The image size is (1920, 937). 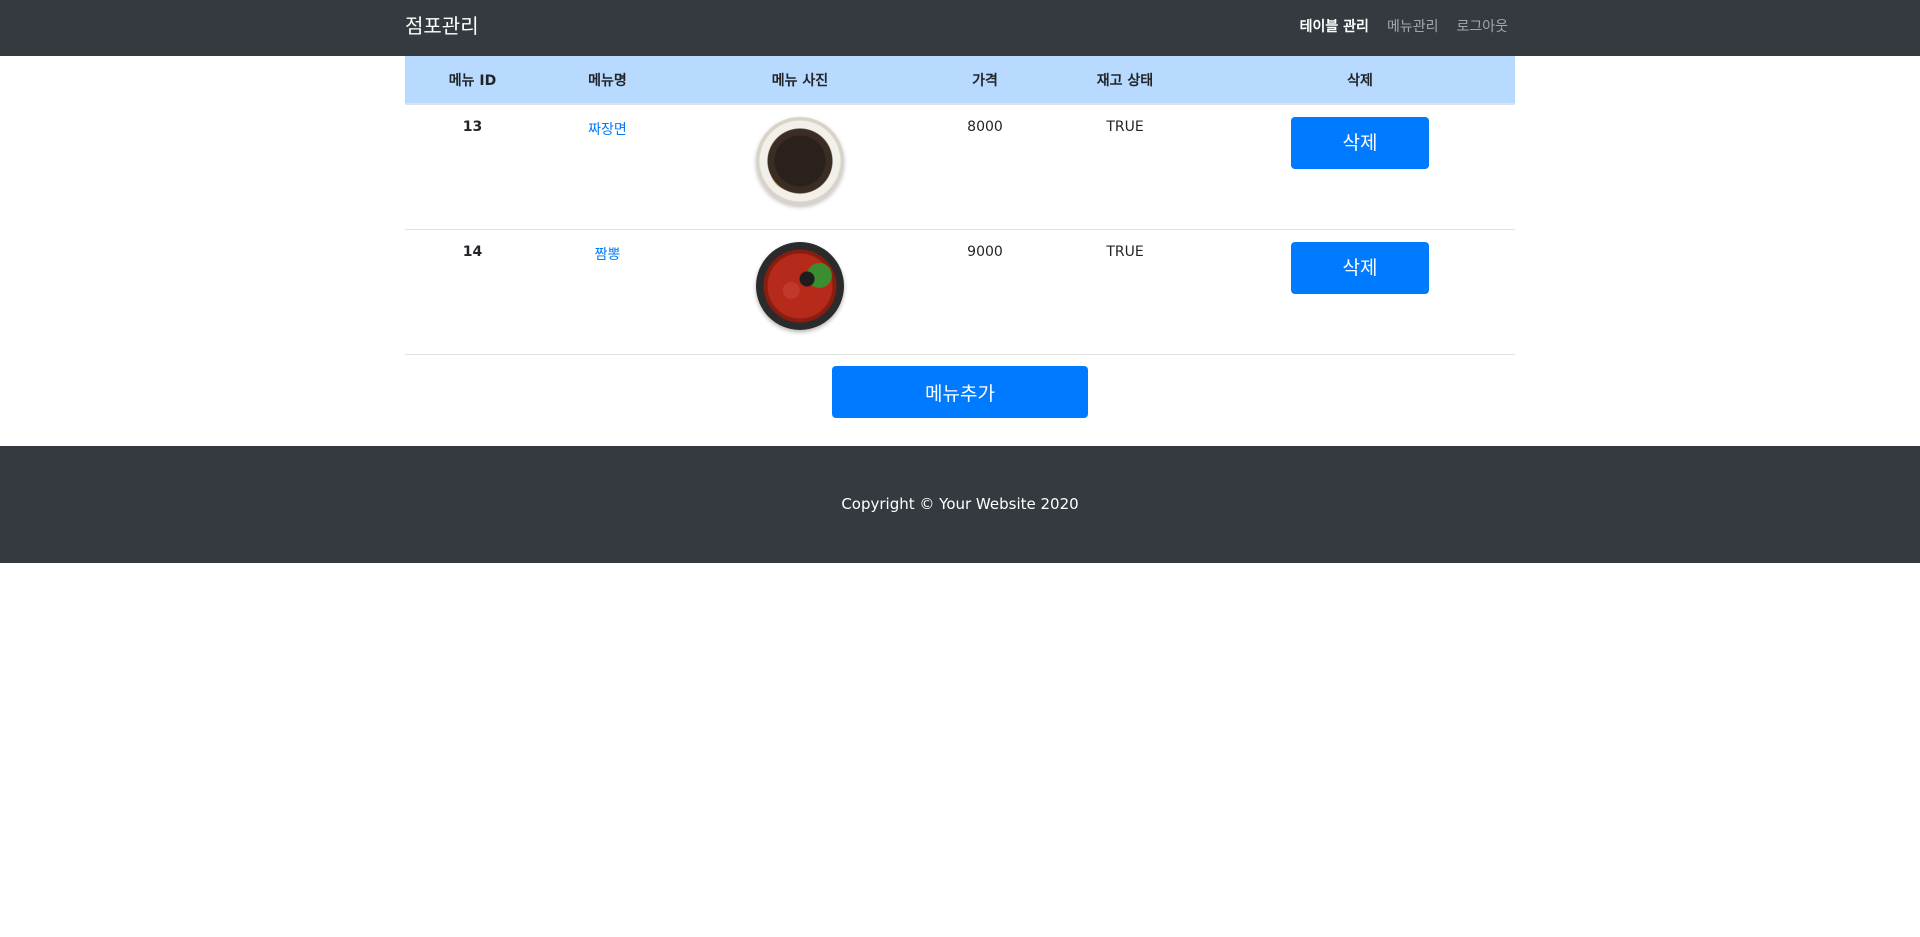 What do you see at coordinates (472, 251) in the screenshot?
I see `menu-id-cell: 14` at bounding box center [472, 251].